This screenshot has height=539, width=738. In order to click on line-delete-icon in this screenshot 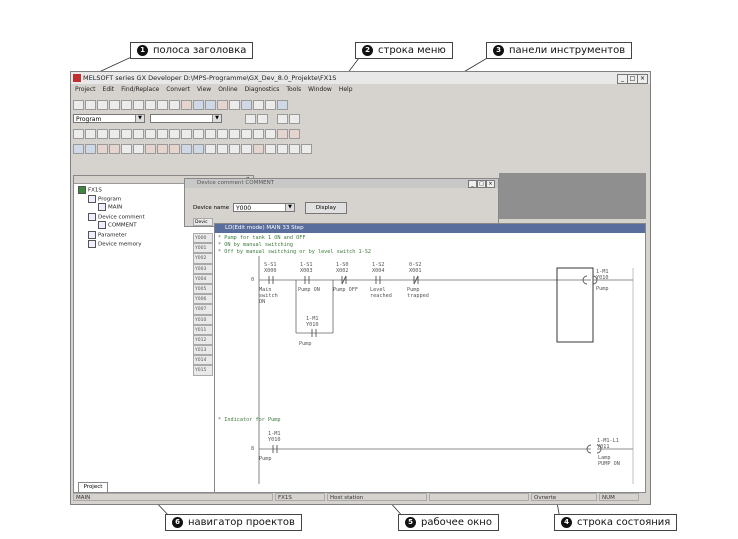, I will do `click(246, 133)`.